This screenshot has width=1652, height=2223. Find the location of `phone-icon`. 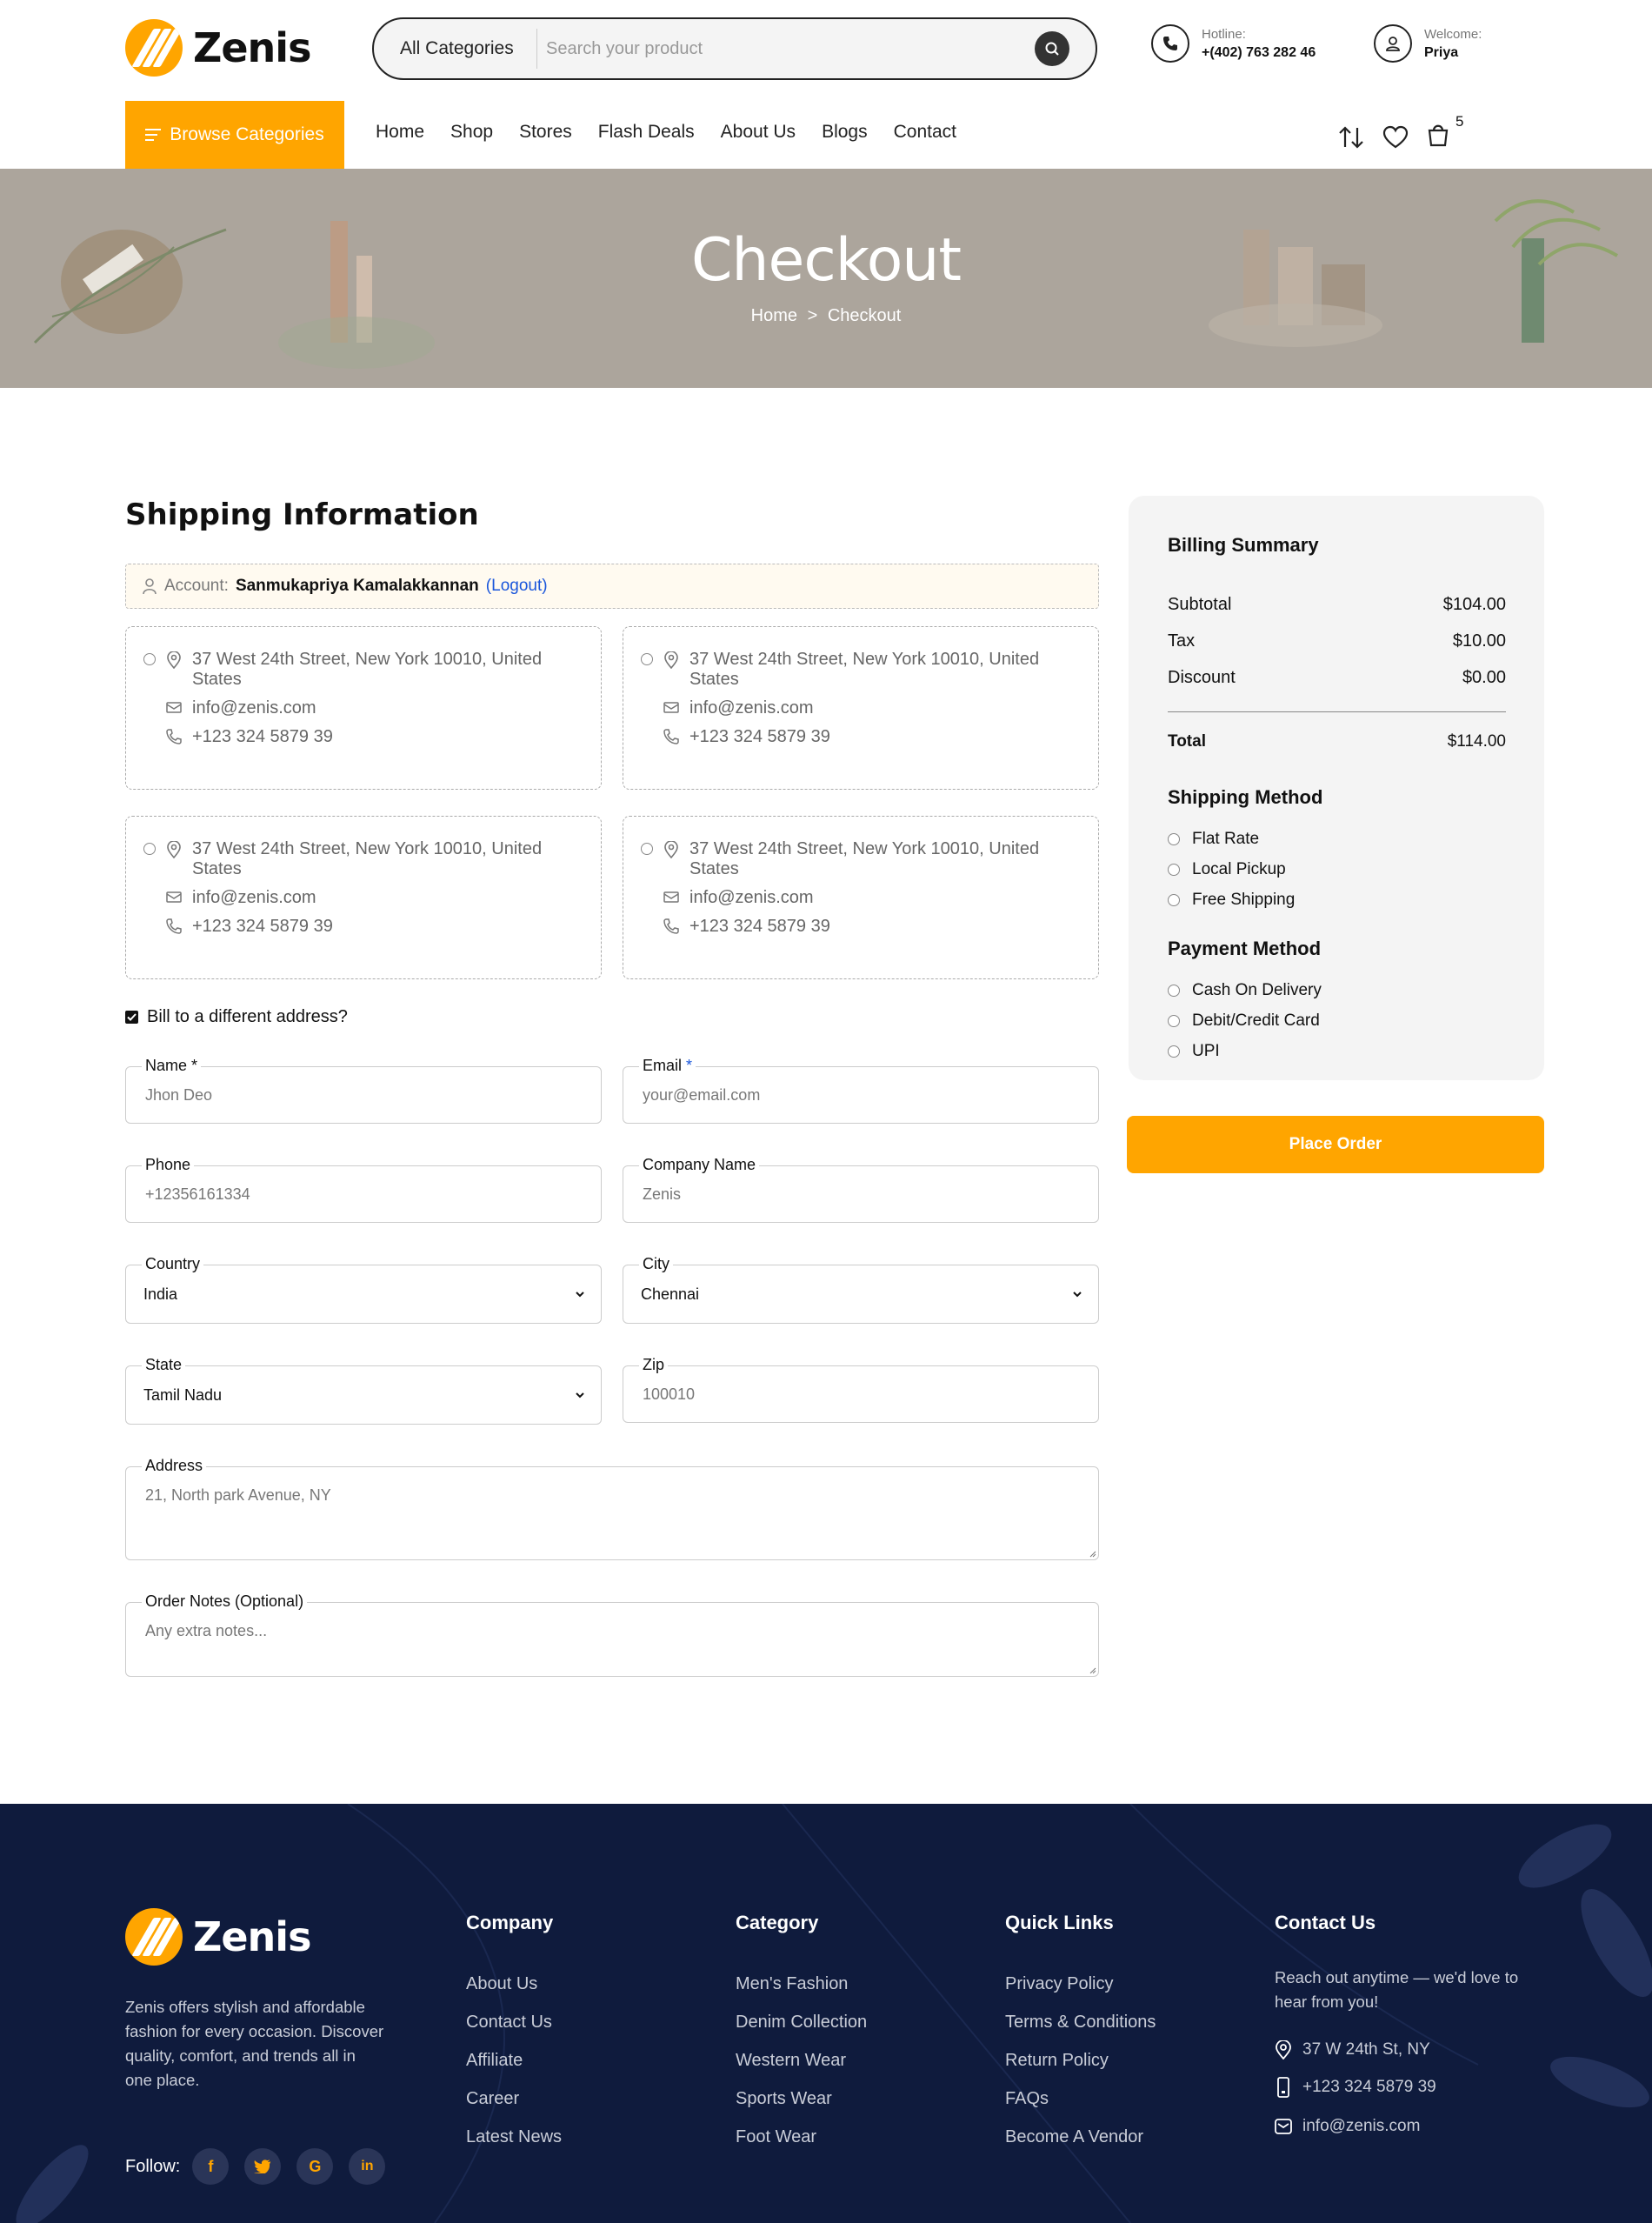

phone-icon is located at coordinates (1170, 43).